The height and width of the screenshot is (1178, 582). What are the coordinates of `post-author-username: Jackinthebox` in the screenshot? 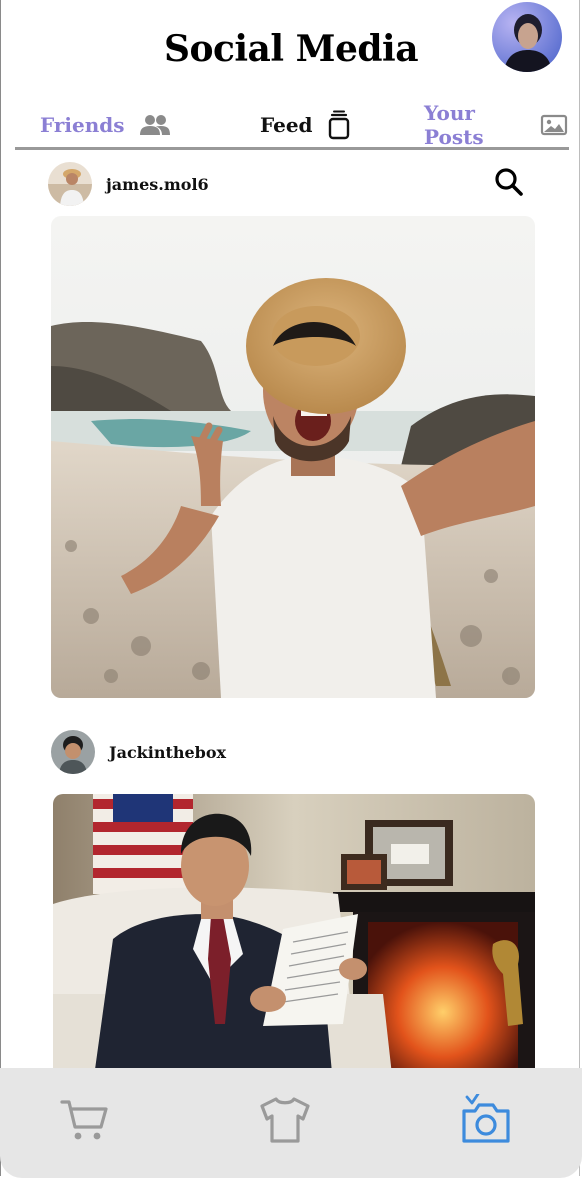 It's located at (167, 752).